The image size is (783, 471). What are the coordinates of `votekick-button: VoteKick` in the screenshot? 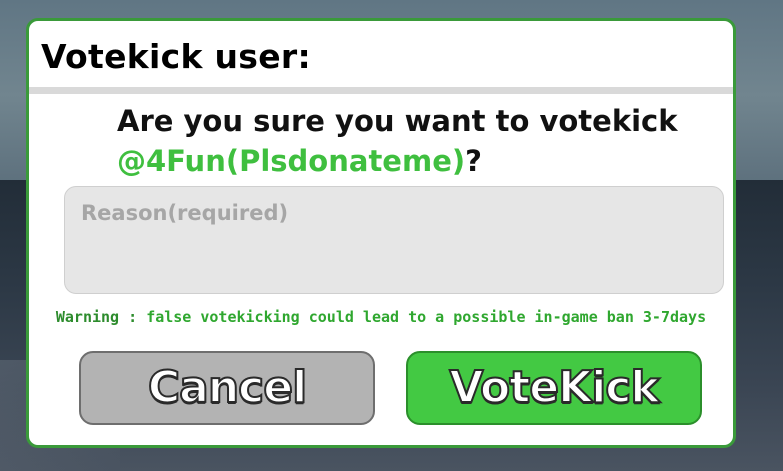 It's located at (554, 388).